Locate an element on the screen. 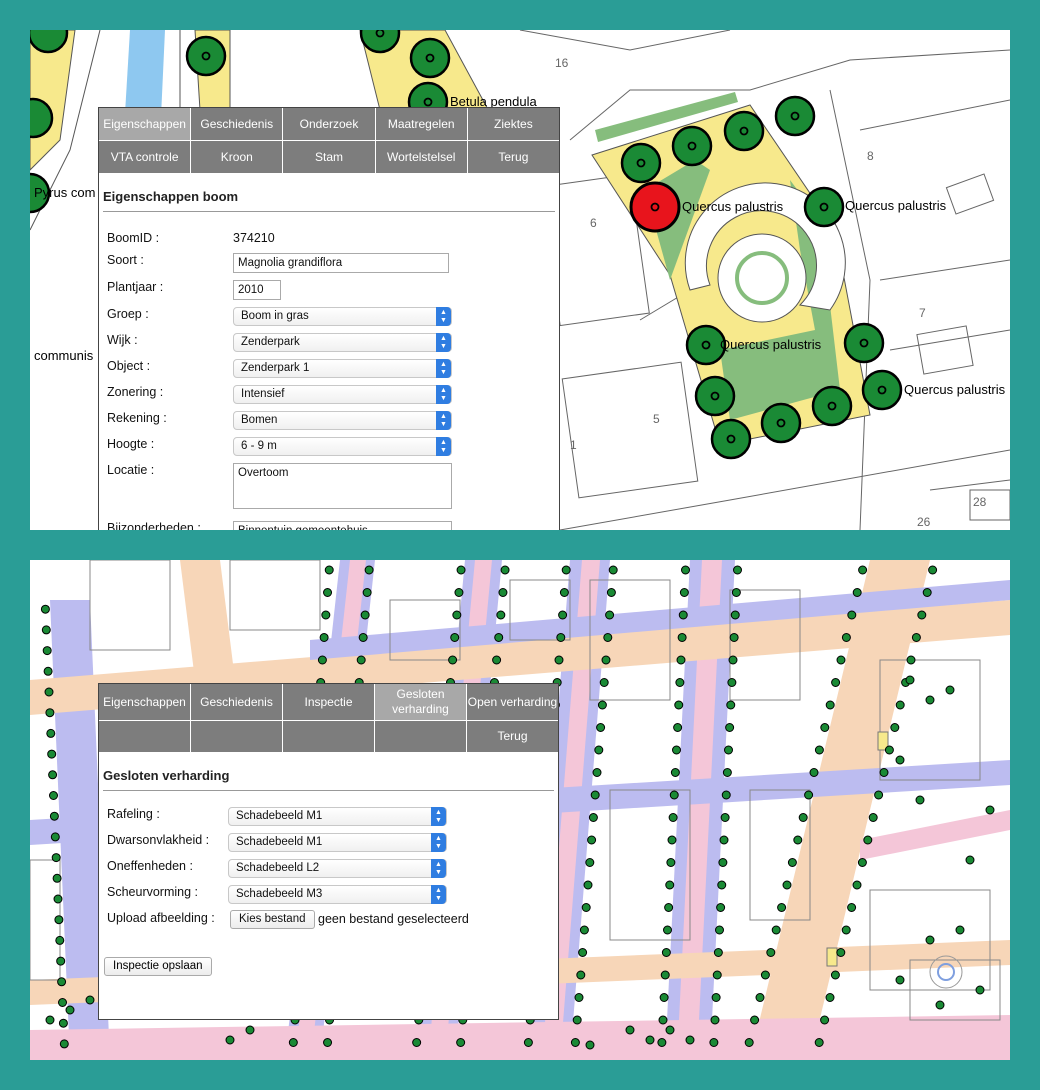  tab-inspectie: Inspectie is located at coordinates (328, 702).